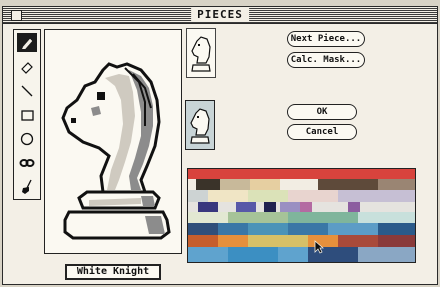 The width and height of the screenshot is (440, 287). I want to click on eraser-tool, so click(27, 66).